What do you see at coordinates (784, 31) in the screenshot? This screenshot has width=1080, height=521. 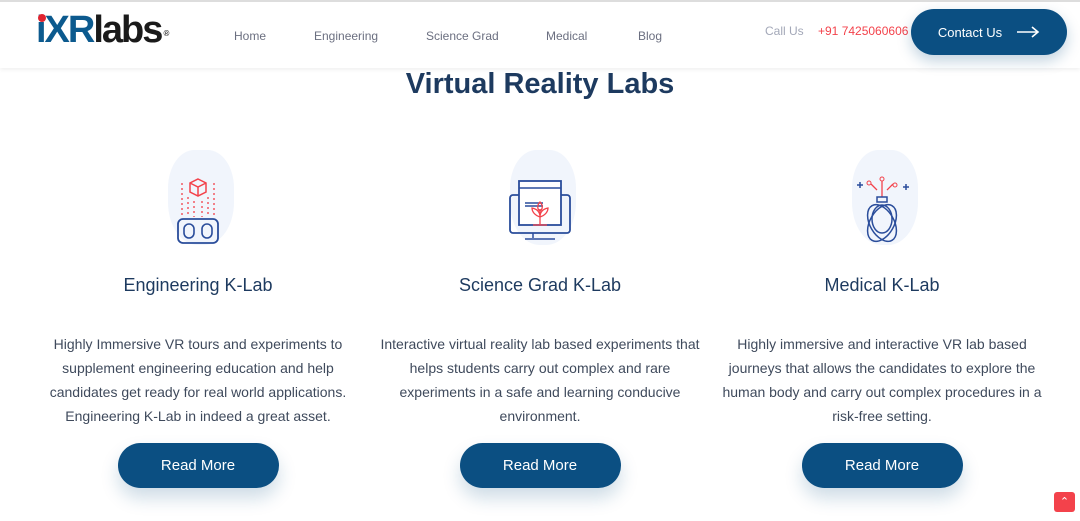 I see `call-us-label: Call Us` at bounding box center [784, 31].